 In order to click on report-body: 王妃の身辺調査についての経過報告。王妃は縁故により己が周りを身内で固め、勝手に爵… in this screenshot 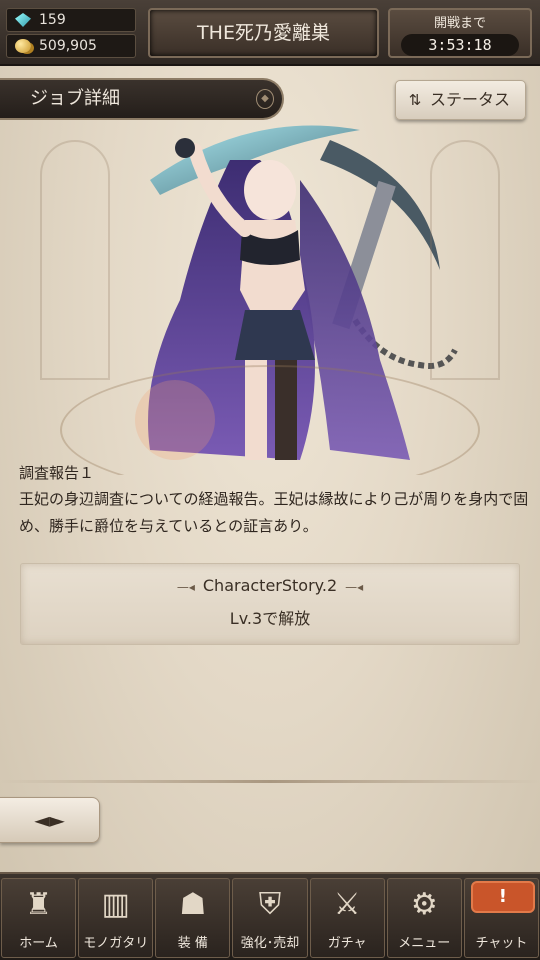, I will do `click(274, 512)`.